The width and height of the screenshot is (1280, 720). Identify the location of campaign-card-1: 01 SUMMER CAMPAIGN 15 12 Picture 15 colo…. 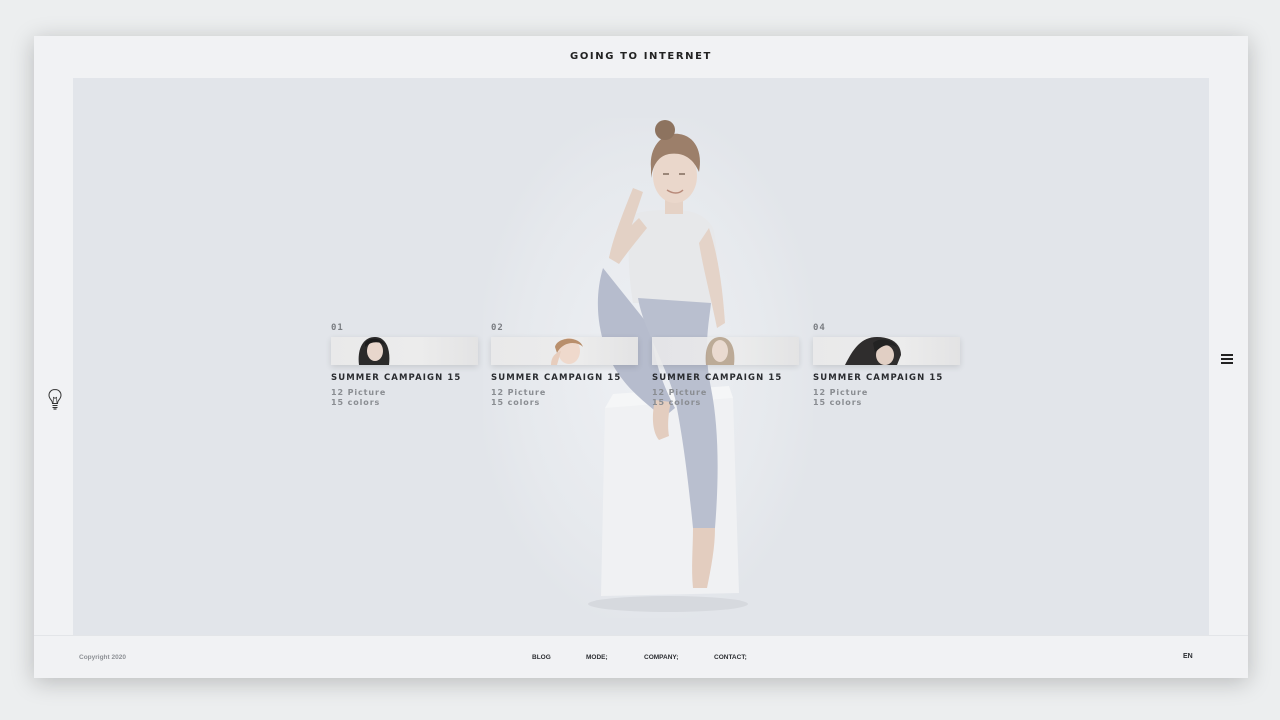
(404, 365).